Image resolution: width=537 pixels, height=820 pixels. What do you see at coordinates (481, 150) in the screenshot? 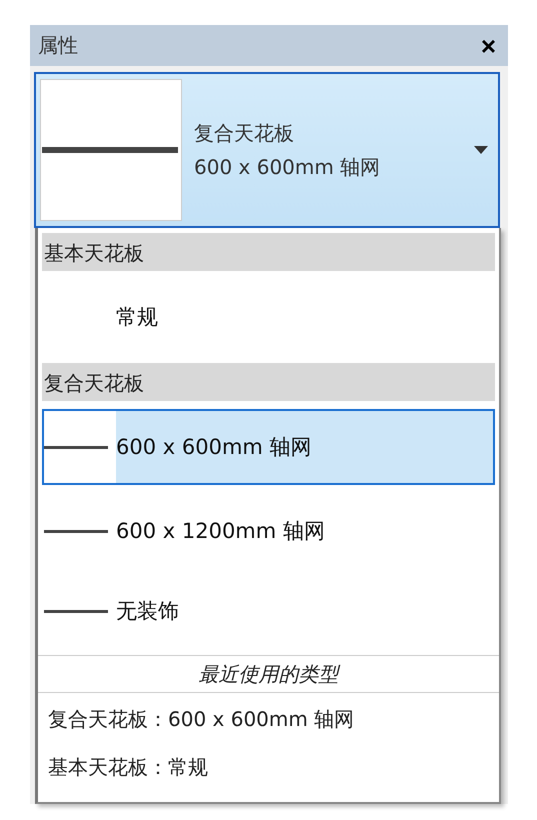
I see `caret-icon` at bounding box center [481, 150].